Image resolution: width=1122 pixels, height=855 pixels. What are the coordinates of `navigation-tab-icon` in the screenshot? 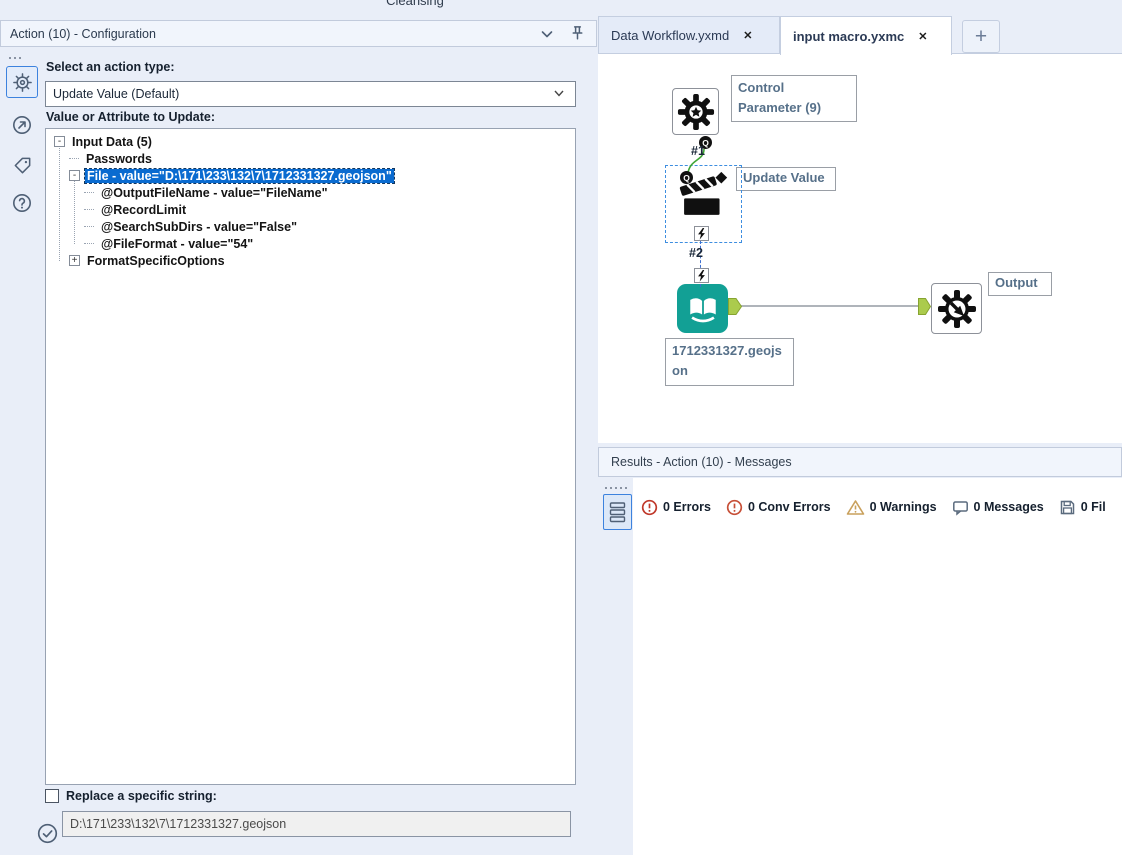 It's located at (22, 125).